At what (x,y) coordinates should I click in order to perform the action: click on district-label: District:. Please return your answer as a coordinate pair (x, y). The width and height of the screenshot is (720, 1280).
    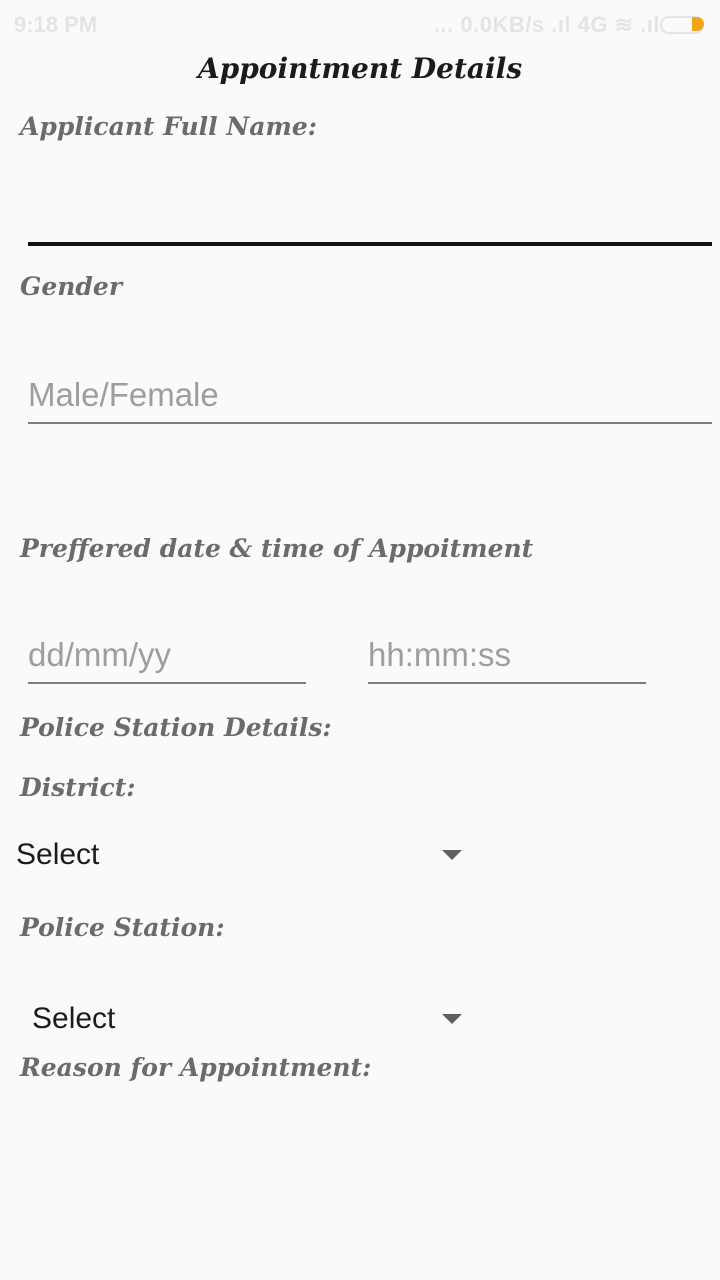
    Looking at the image, I should click on (78, 787).